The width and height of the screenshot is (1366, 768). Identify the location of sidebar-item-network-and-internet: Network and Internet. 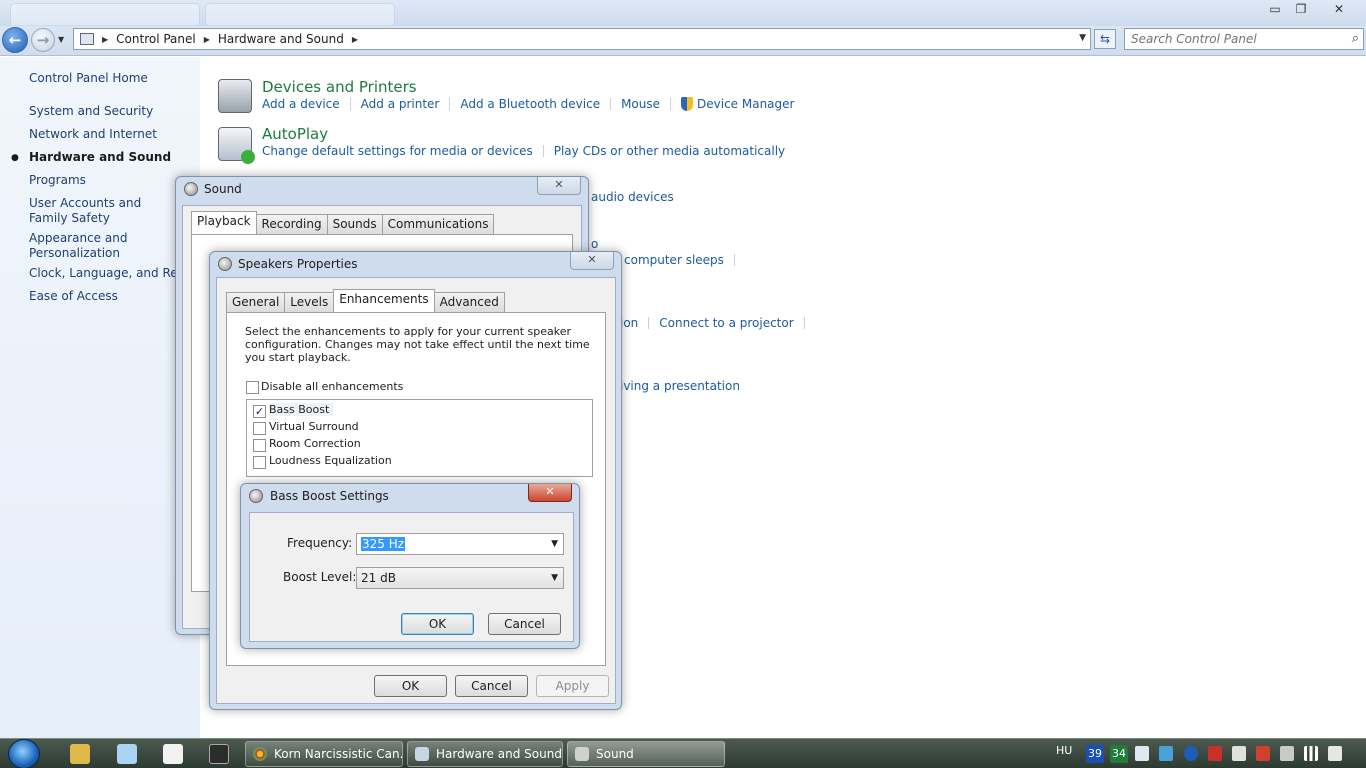
(111, 134).